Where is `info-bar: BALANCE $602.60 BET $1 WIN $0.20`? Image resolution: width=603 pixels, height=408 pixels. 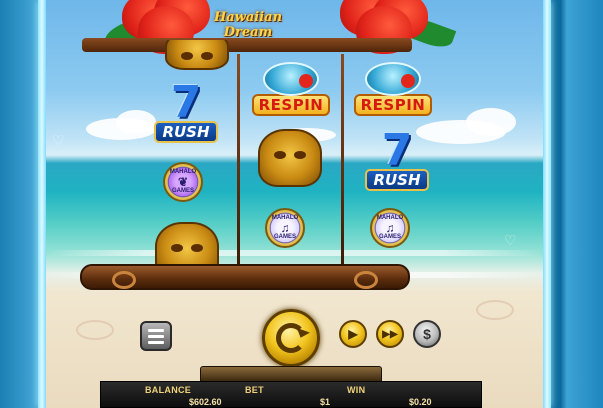 info-bar: BALANCE $602.60 BET $1 WIN $0.20 is located at coordinates (291, 394).